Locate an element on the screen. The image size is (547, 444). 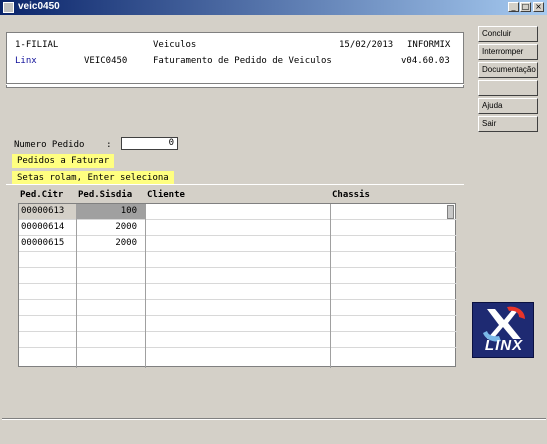
module-label: Veiculos is located at coordinates (175, 45).